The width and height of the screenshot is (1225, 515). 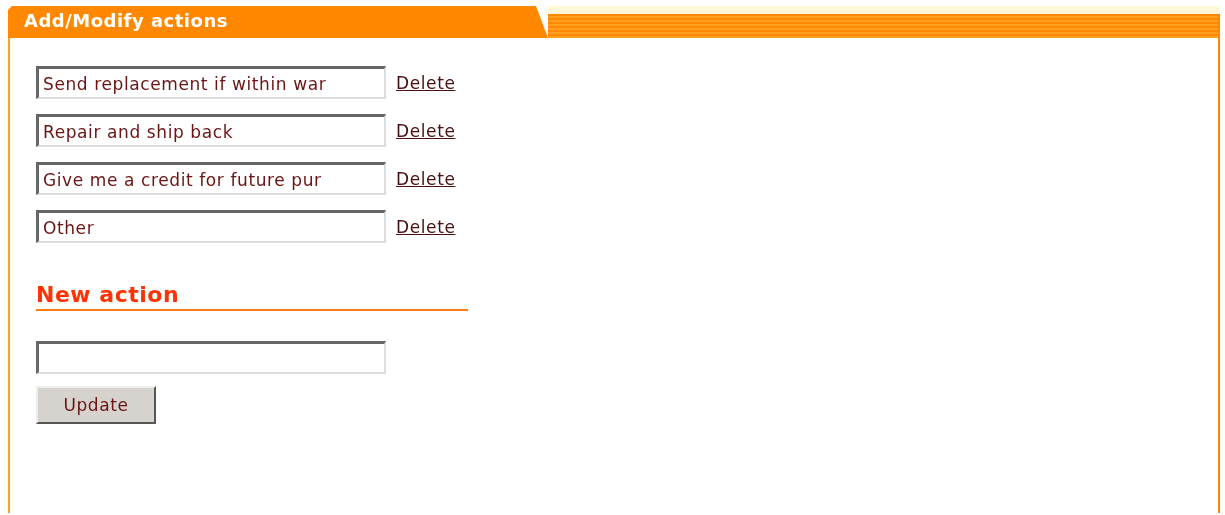 I want to click on input-field: Send replacement if within war, so click(x=211, y=82).